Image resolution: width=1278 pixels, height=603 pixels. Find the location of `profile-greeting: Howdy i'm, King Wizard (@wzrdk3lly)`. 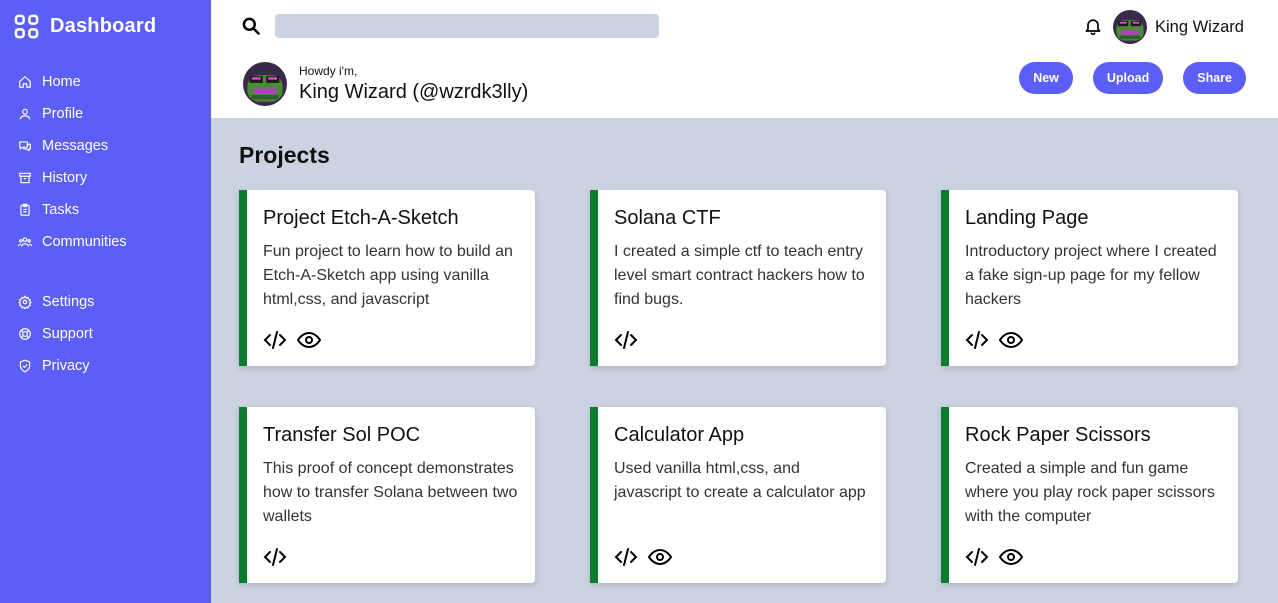

profile-greeting: Howdy i'm, King Wizard (@wzrdk3lly) is located at coordinates (385, 84).